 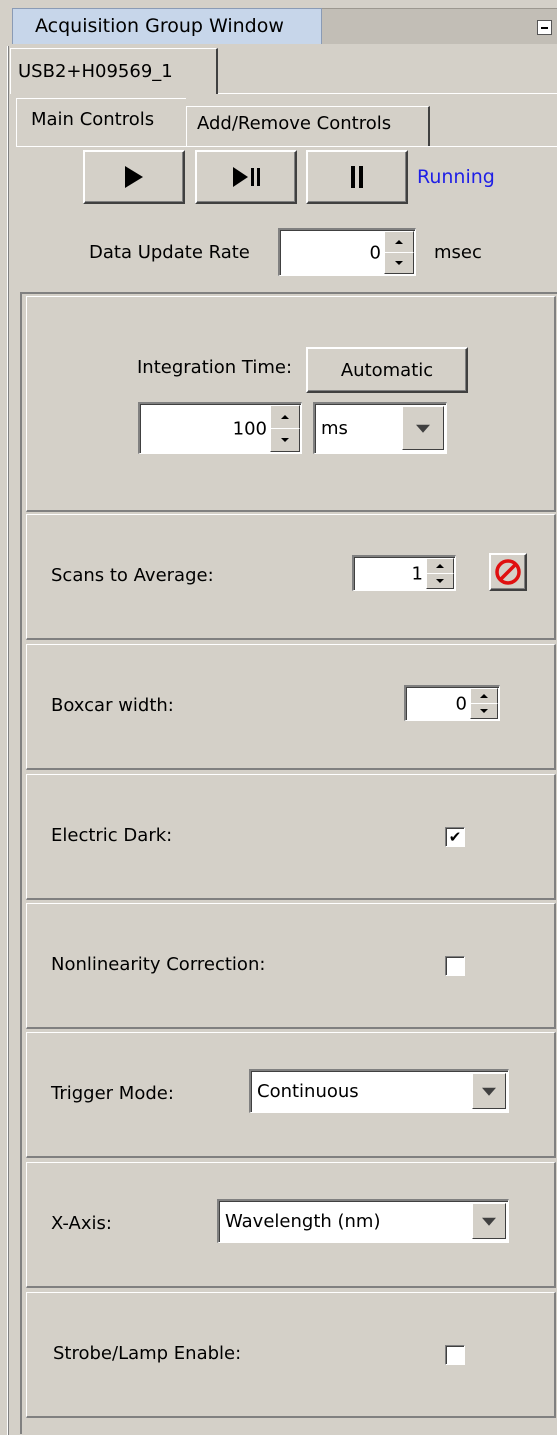 I want to click on electric-dark-checkbox: ✔, so click(x=455, y=837).